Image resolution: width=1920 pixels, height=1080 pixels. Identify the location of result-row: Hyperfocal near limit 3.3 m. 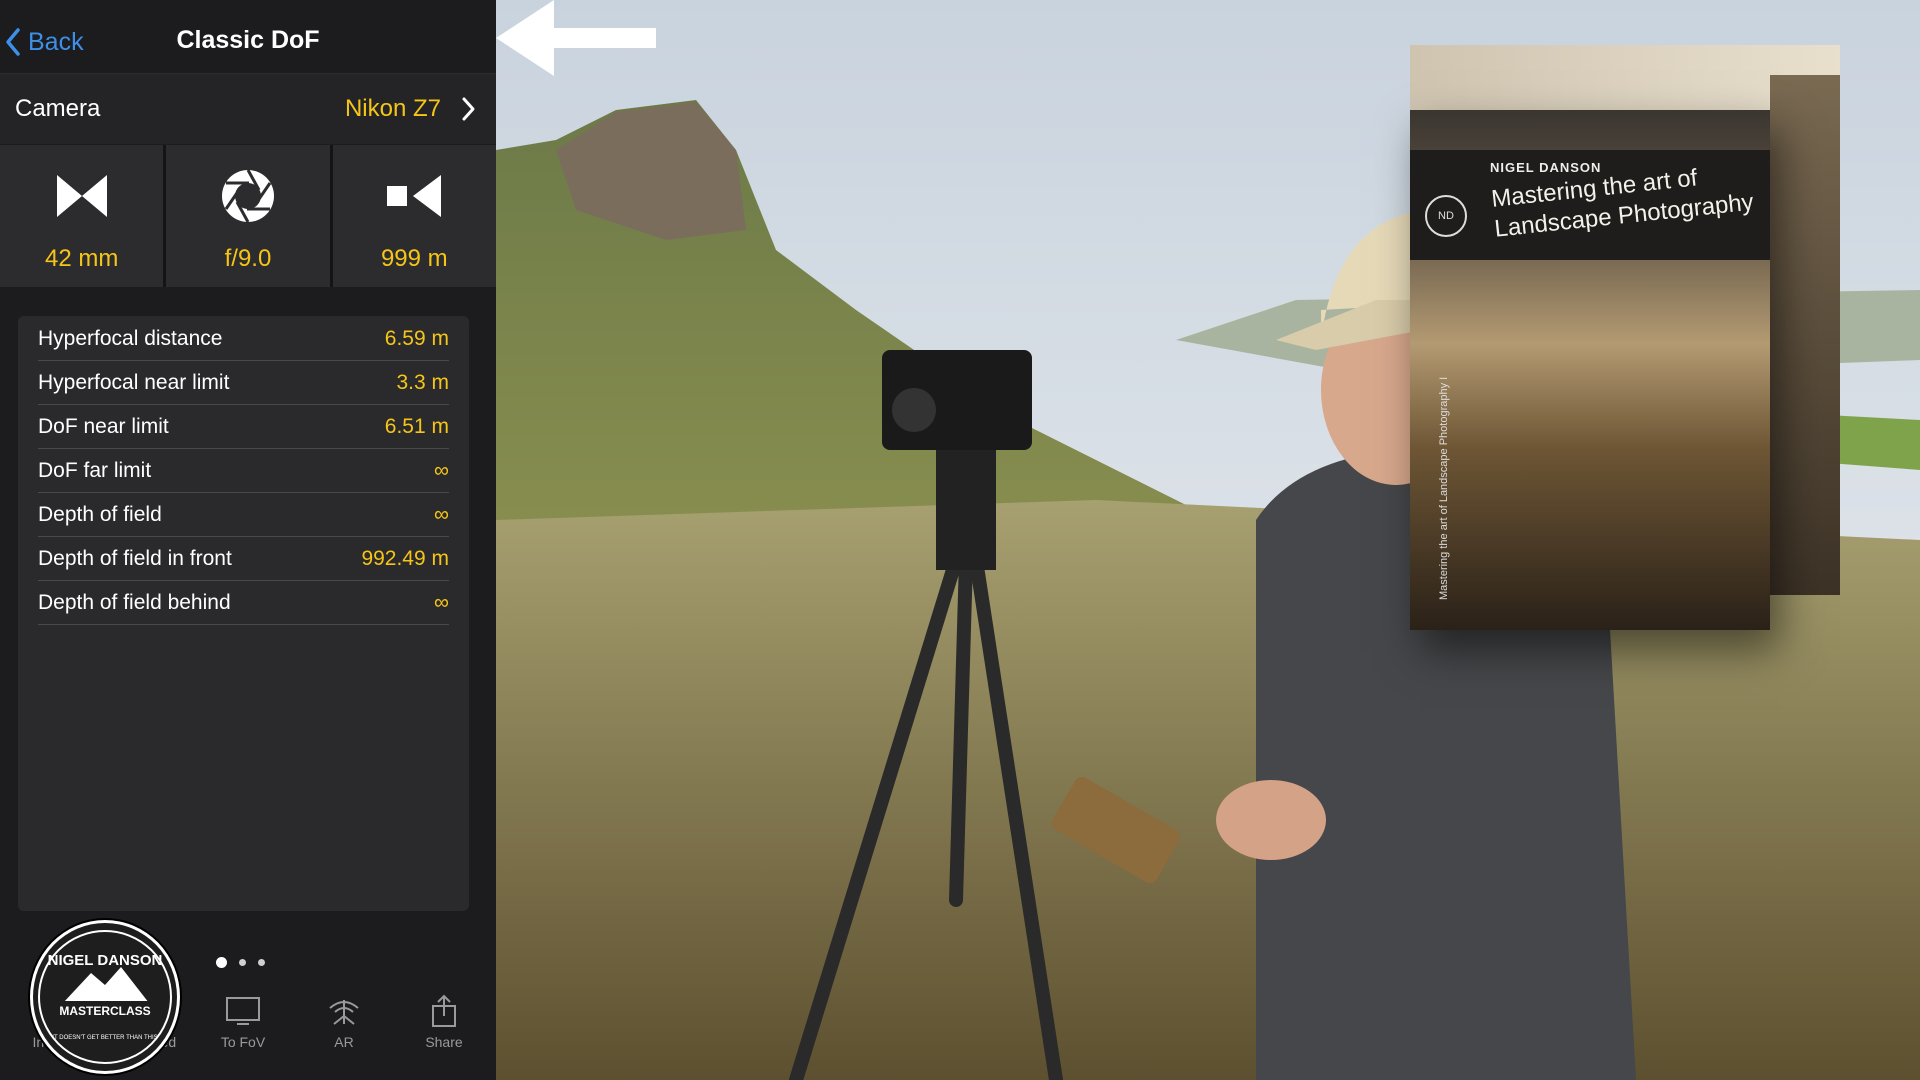
(243, 382).